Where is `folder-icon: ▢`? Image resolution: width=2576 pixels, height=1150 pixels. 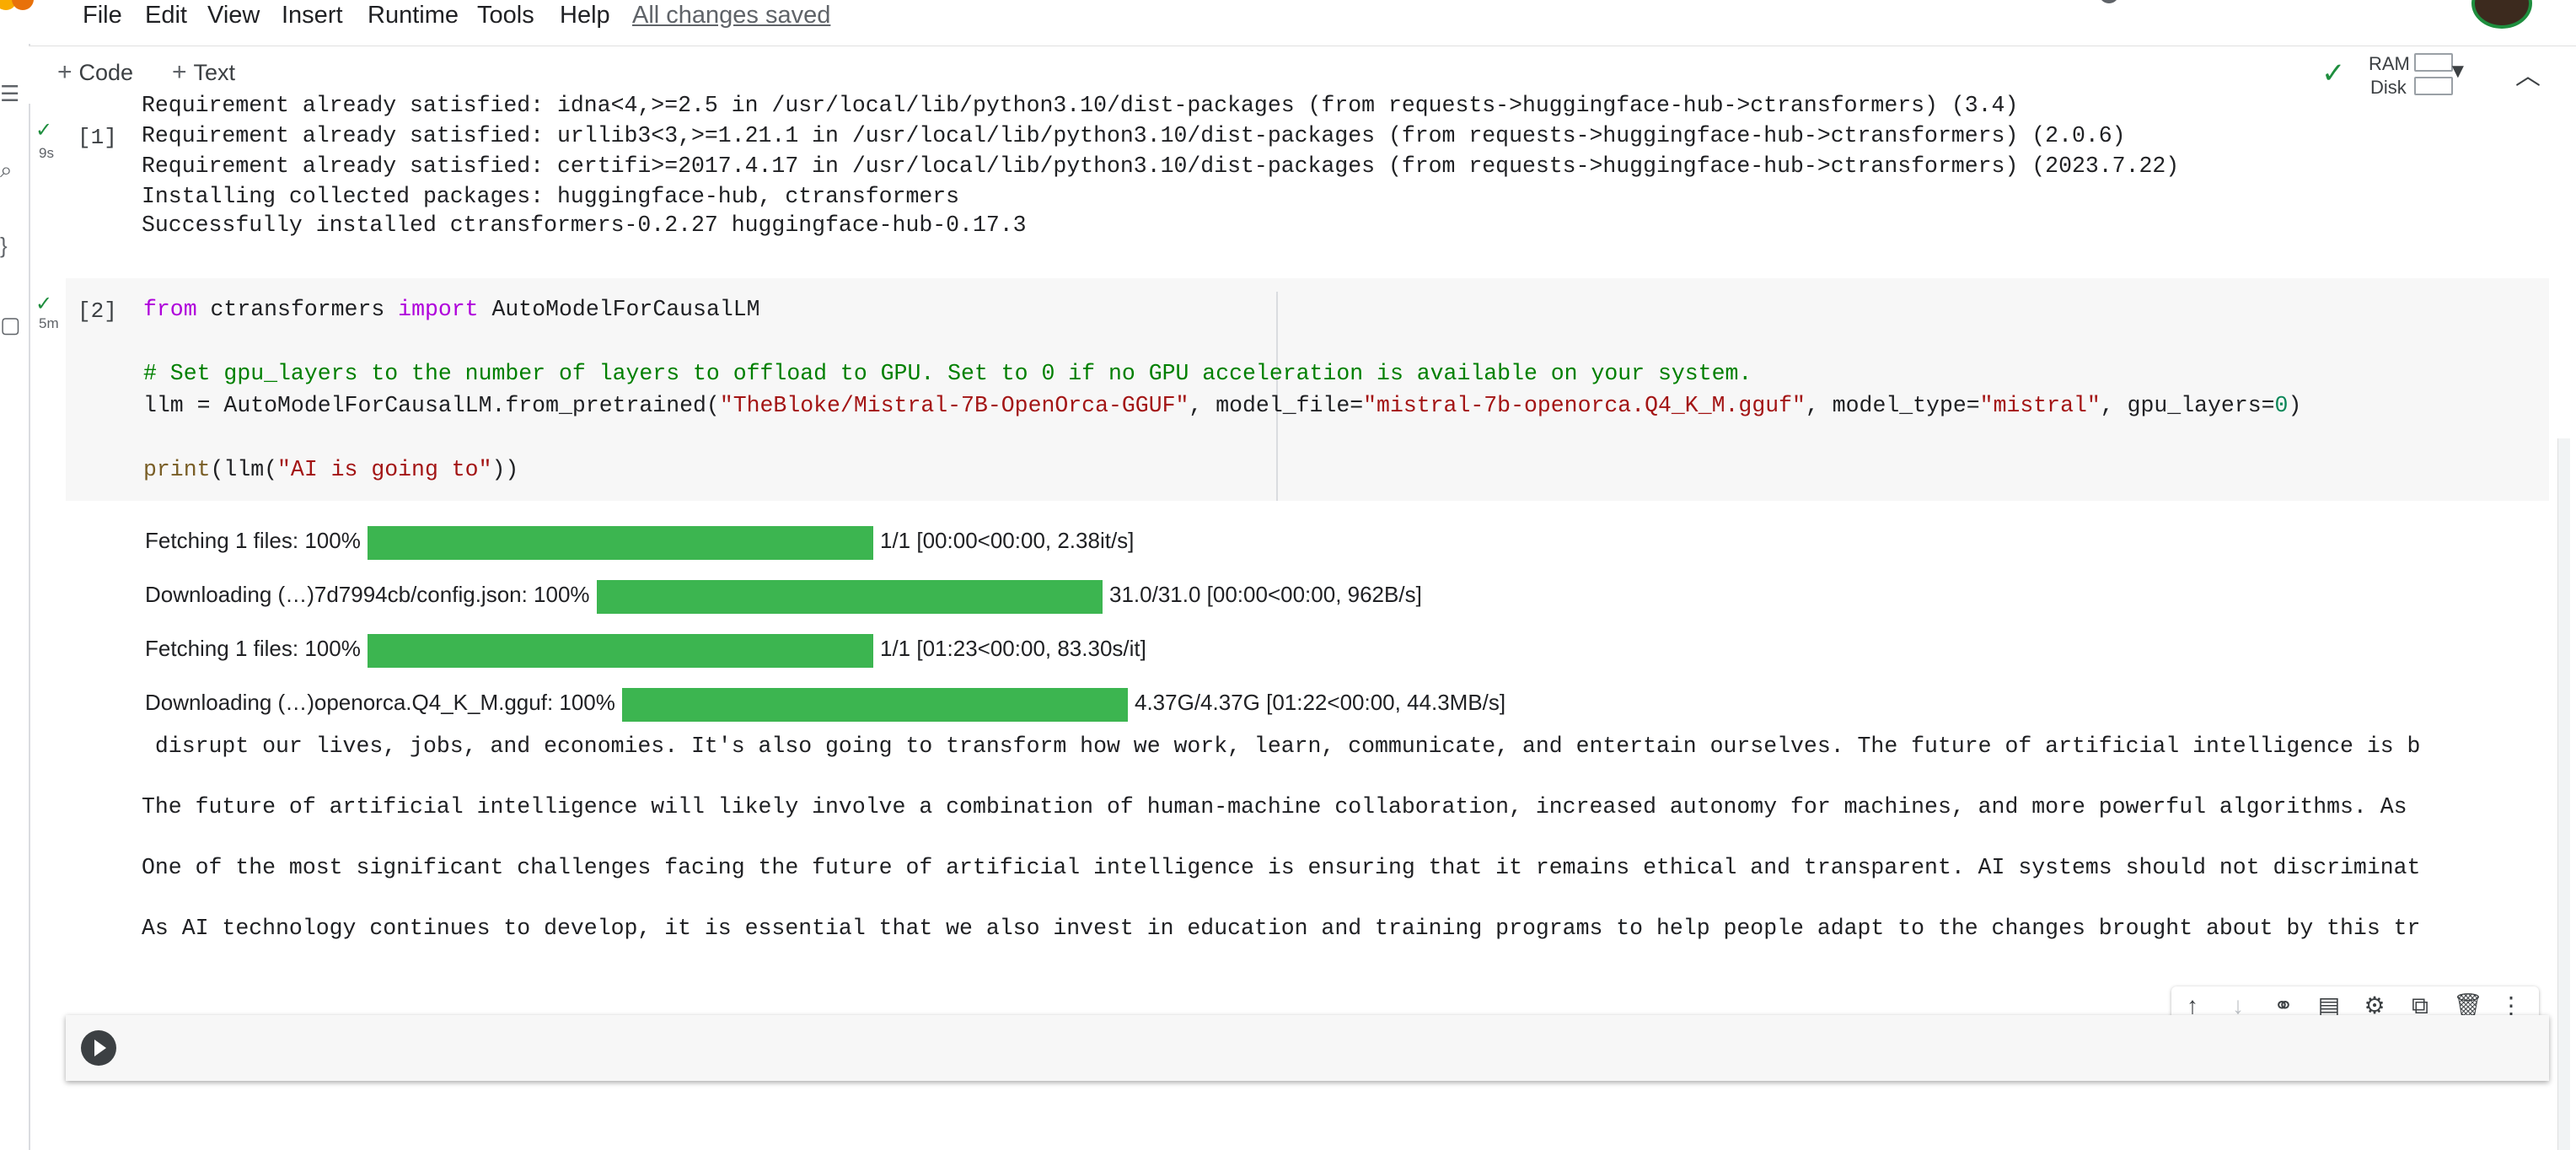 folder-icon: ▢ is located at coordinates (10, 325).